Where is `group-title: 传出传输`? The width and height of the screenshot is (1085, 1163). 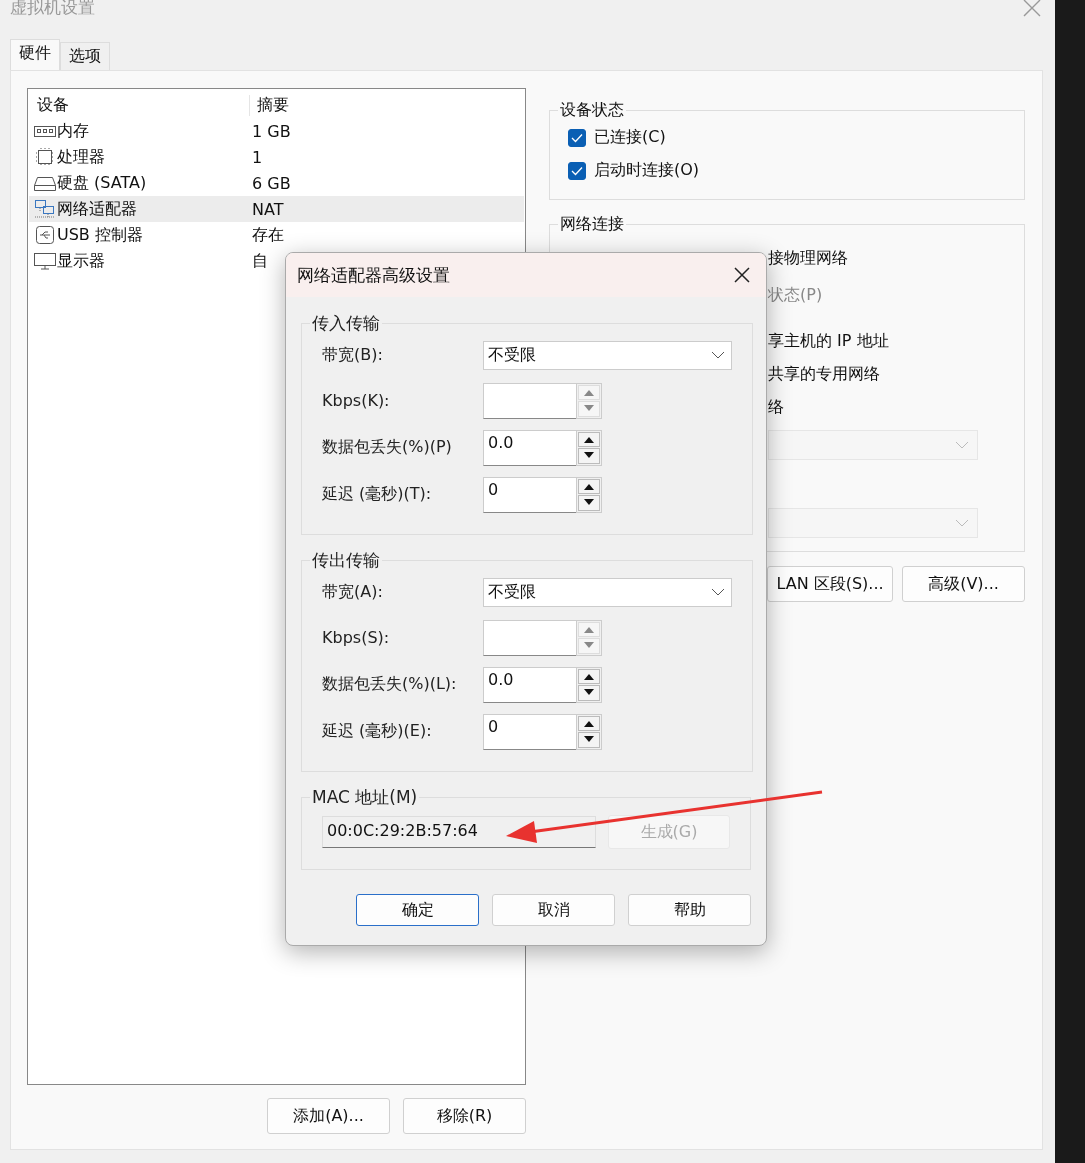
group-title: 传出传输 is located at coordinates (346, 560).